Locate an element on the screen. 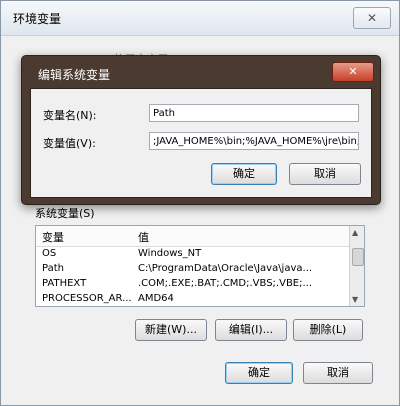 The image size is (400, 406). scroll-down-icon: ▼ is located at coordinates (355, 299).